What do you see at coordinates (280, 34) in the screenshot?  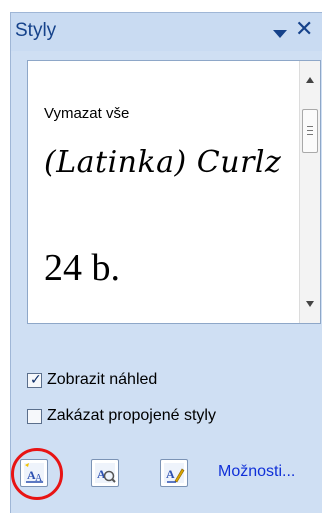 I see `pane-menu-dropdown-icon` at bounding box center [280, 34].